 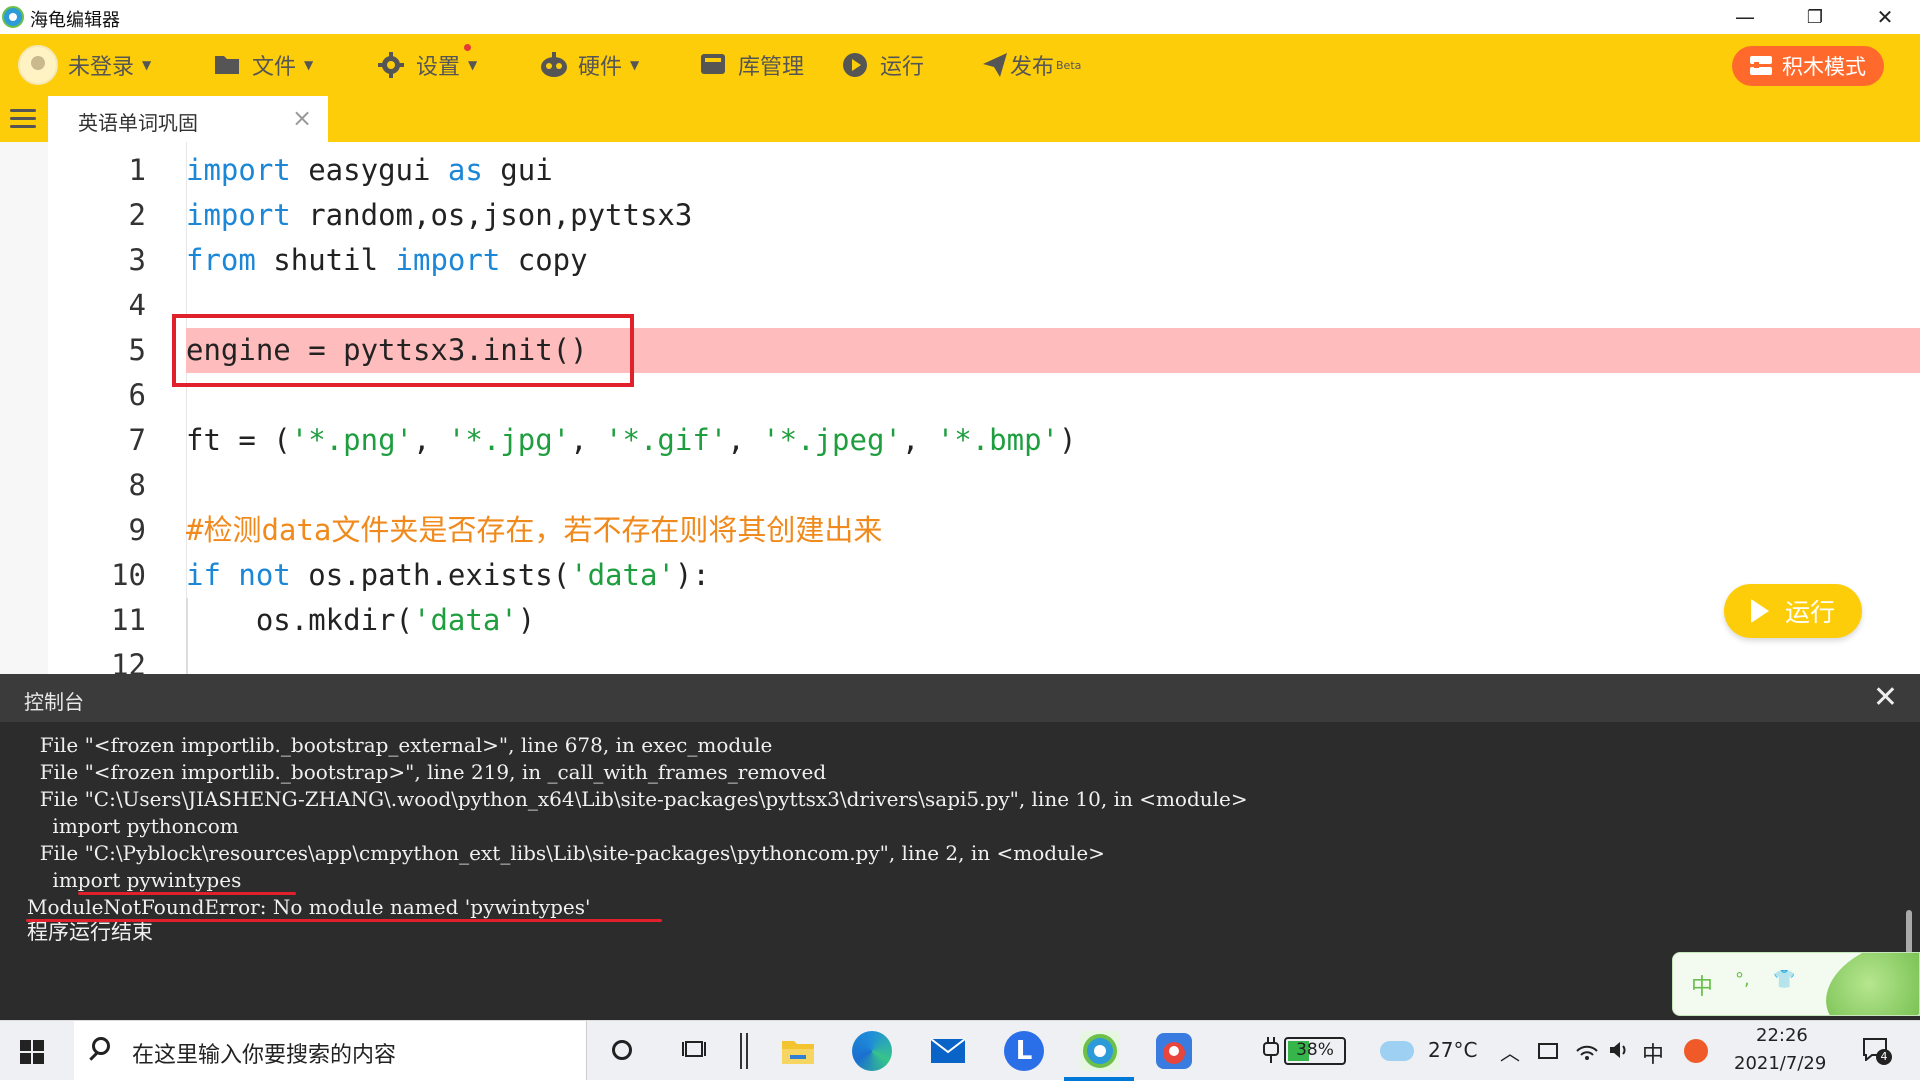 I want to click on line-number: 5, so click(x=137, y=350).